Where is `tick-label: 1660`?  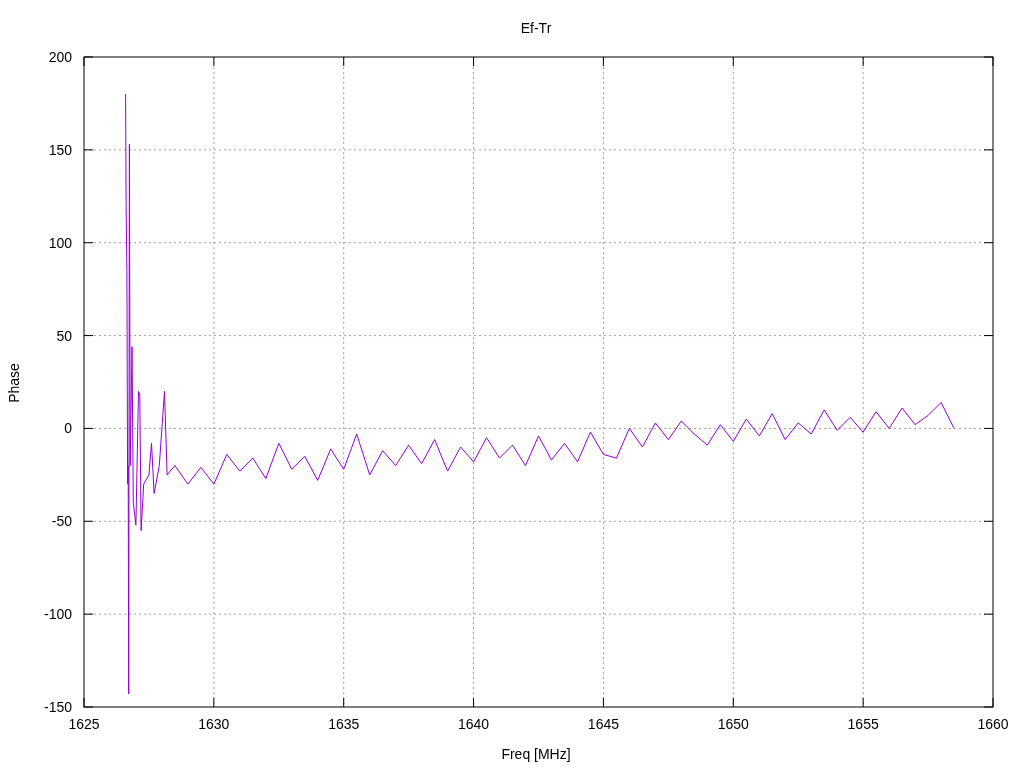 tick-label: 1660 is located at coordinates (993, 724).